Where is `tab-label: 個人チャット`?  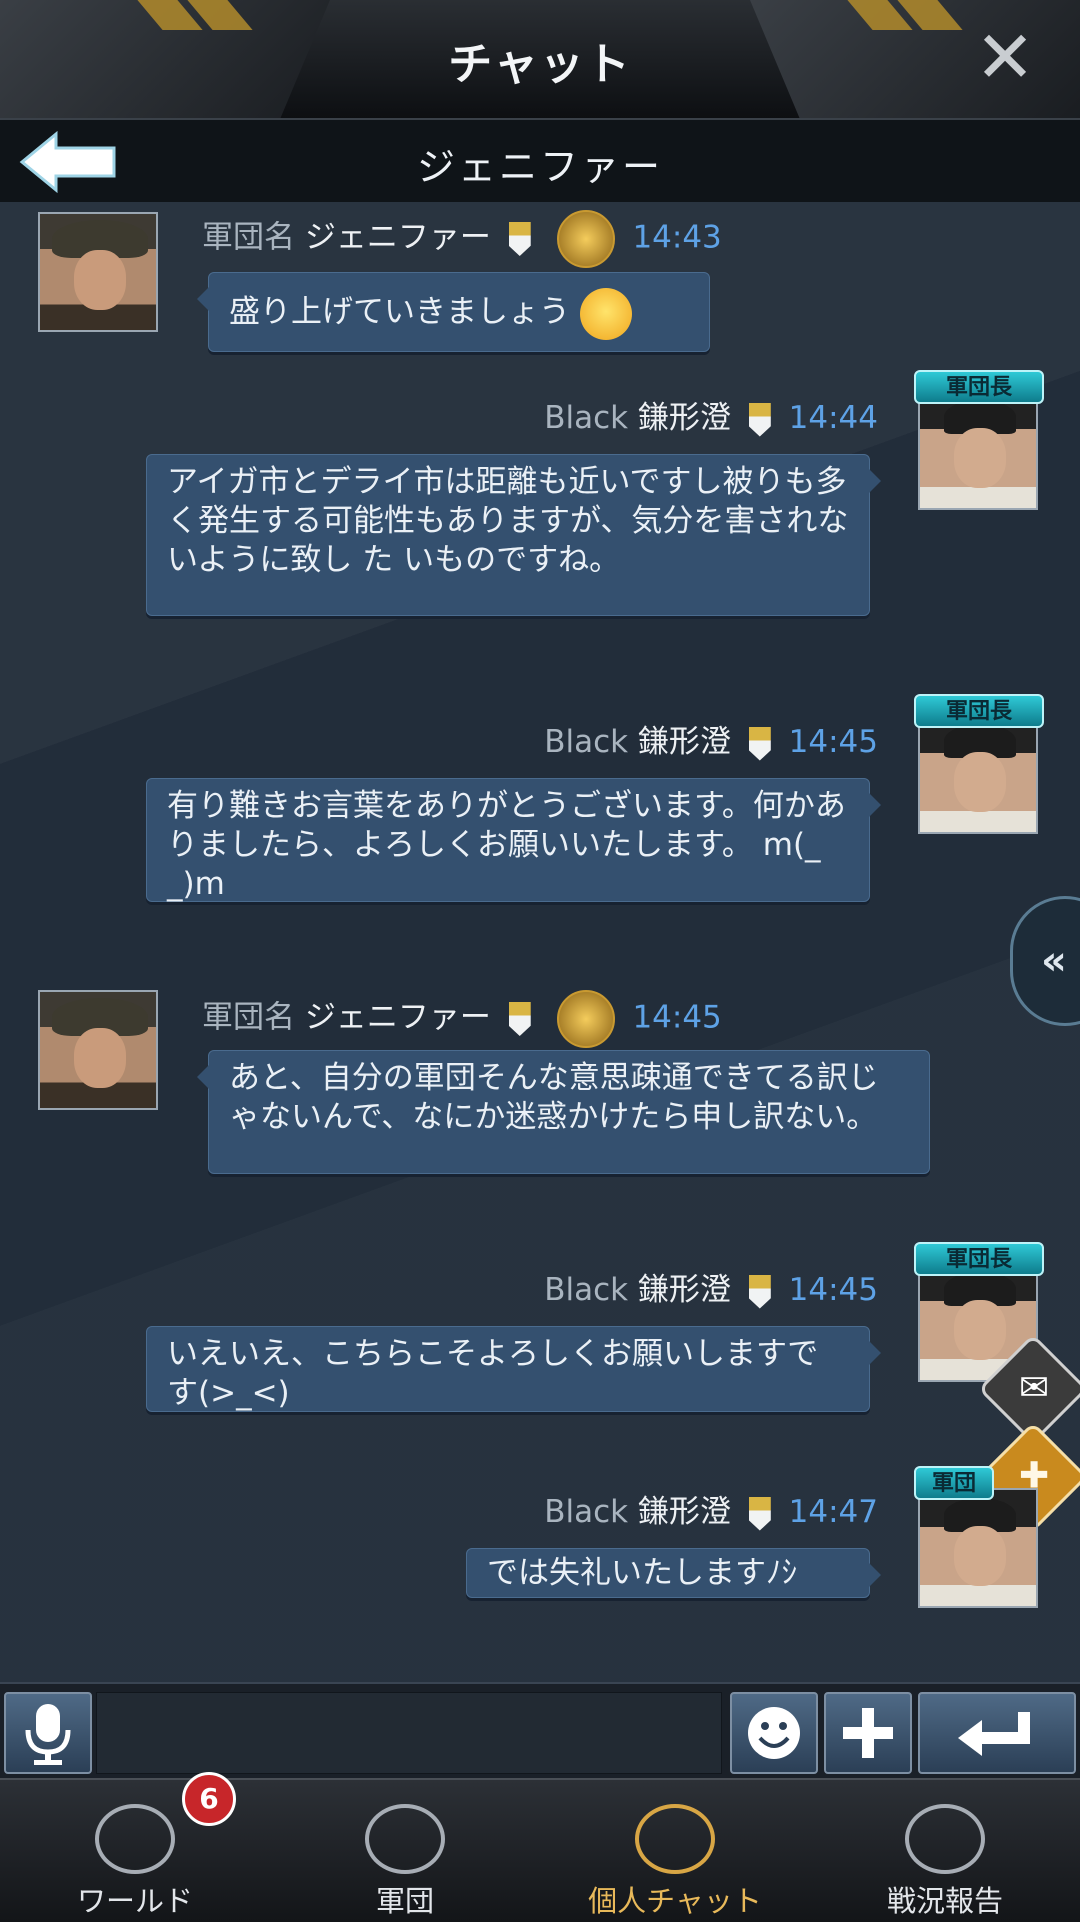 tab-label: 個人チャット is located at coordinates (675, 1901).